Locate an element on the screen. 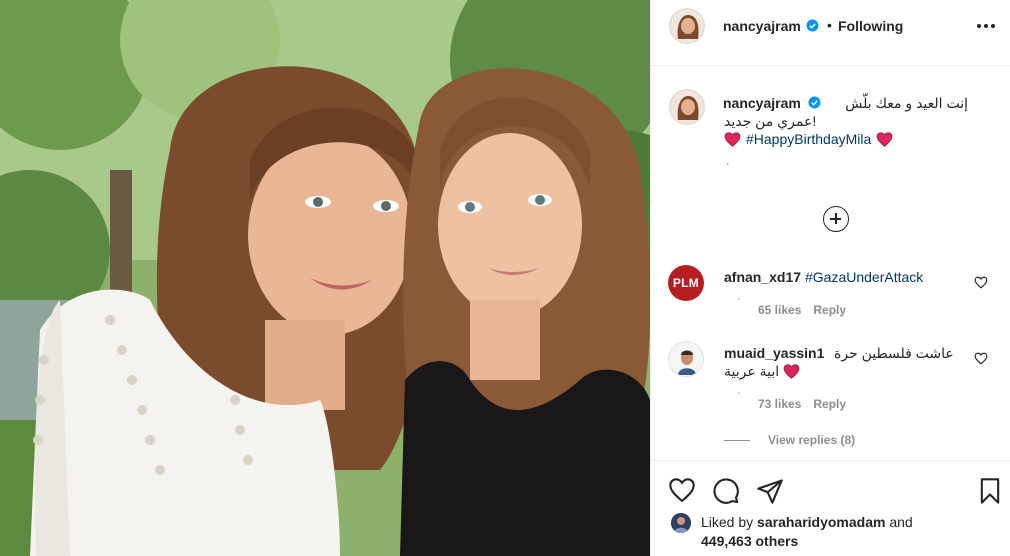  liked-by-prefix: Liked by is located at coordinates (727, 522).